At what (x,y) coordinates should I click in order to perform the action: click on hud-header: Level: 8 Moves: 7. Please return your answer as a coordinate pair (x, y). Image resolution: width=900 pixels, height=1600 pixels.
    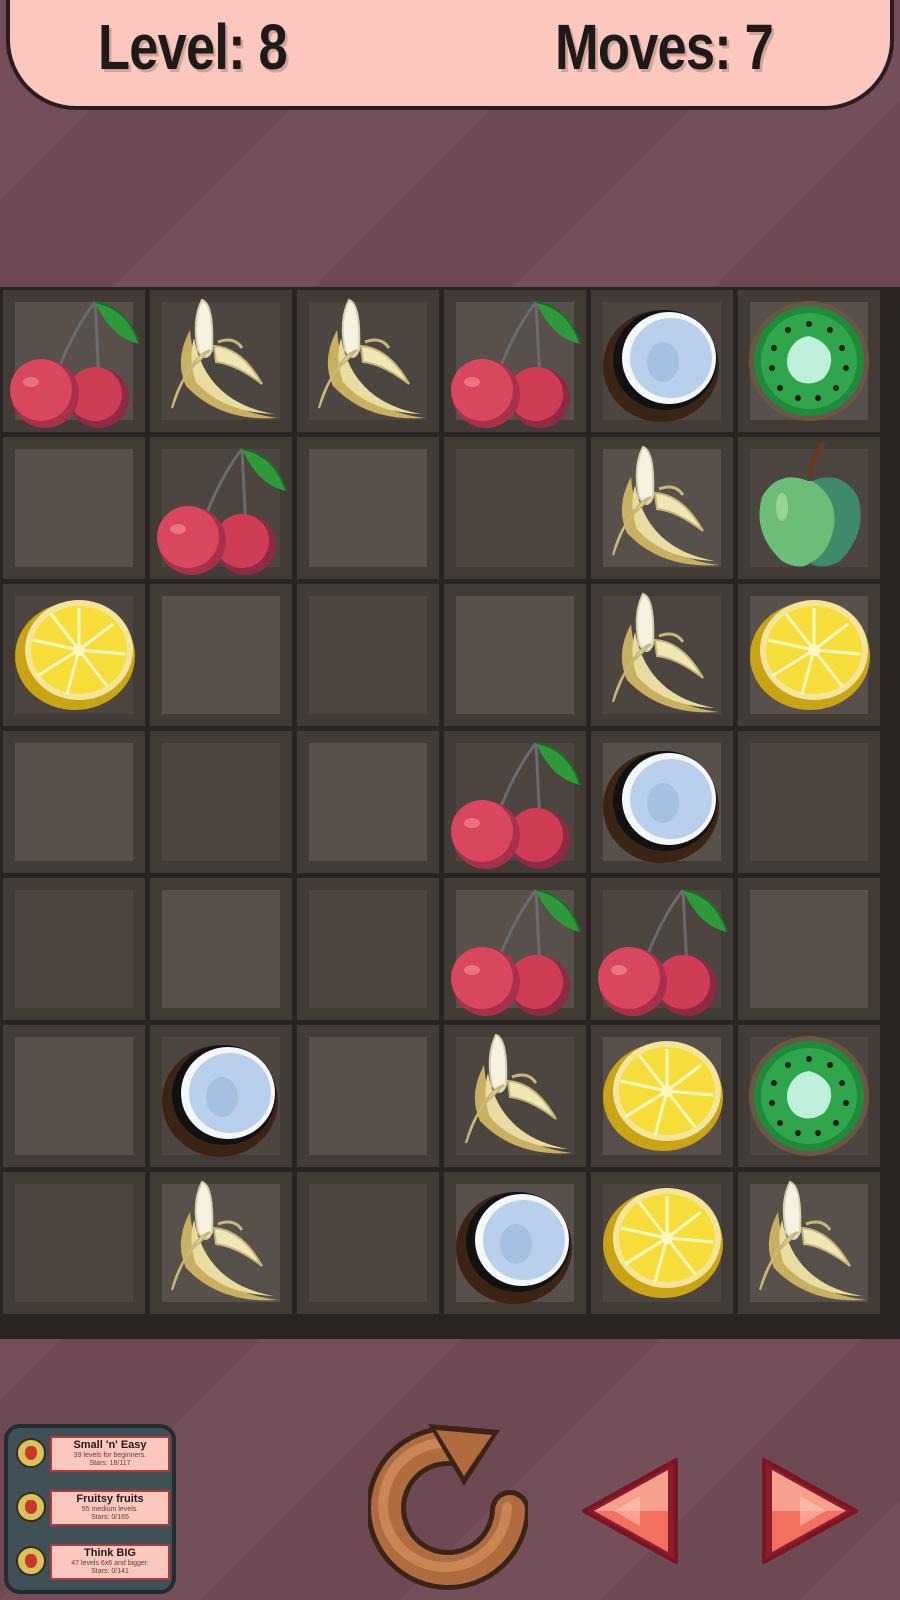
    Looking at the image, I should click on (450, 55).